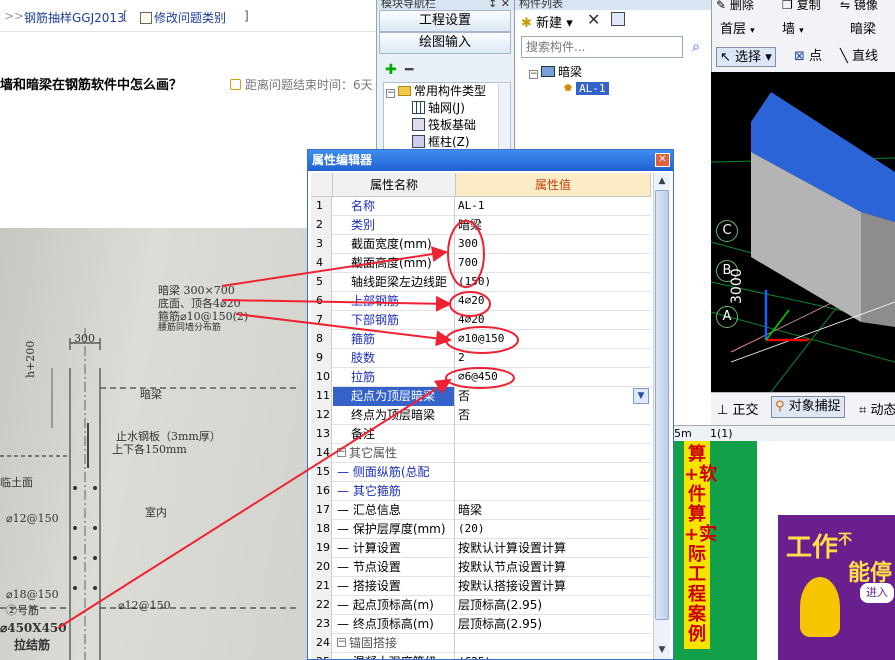  I want to click on property-row: 19— 计算设置 按默认计算设置计算, so click(481, 548).